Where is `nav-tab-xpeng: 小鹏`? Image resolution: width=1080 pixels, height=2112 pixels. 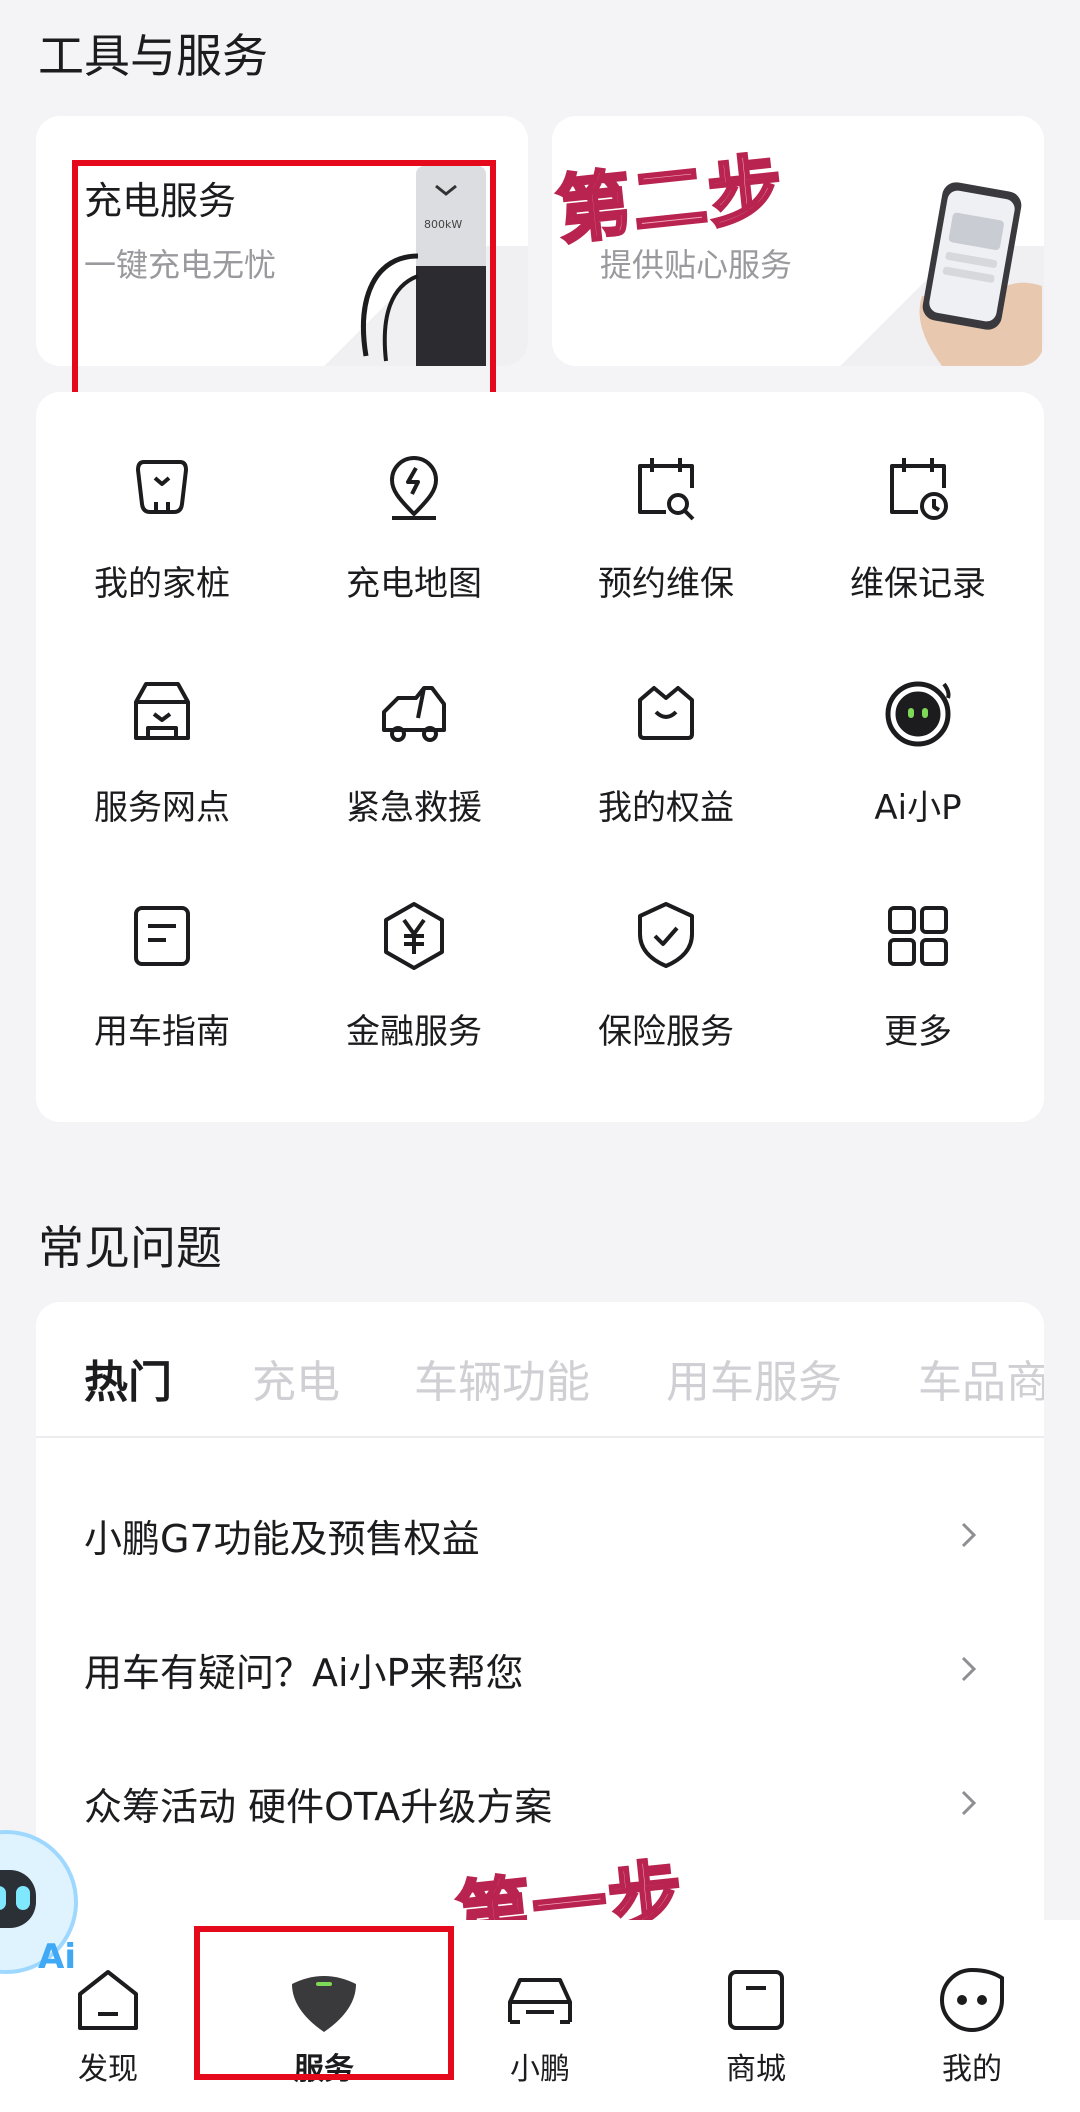
nav-tab-xpeng: 小鹏 is located at coordinates (540, 2016).